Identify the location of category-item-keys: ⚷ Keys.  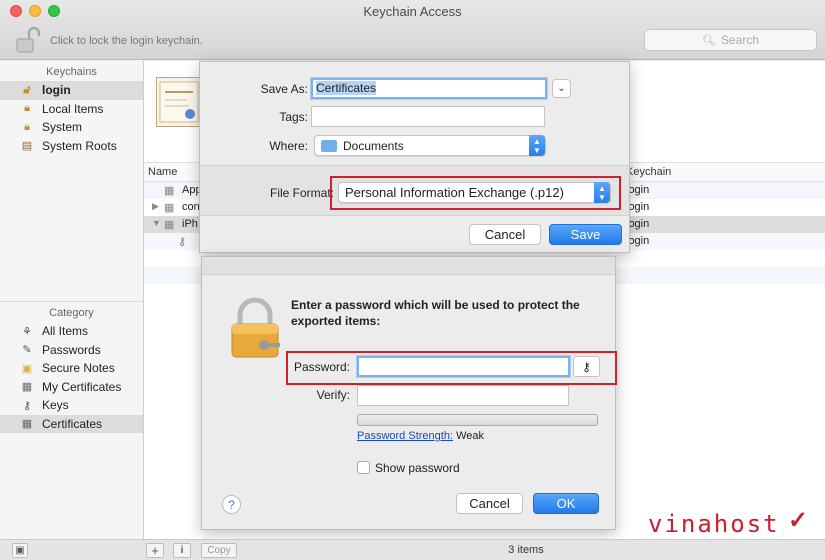
(71, 405).